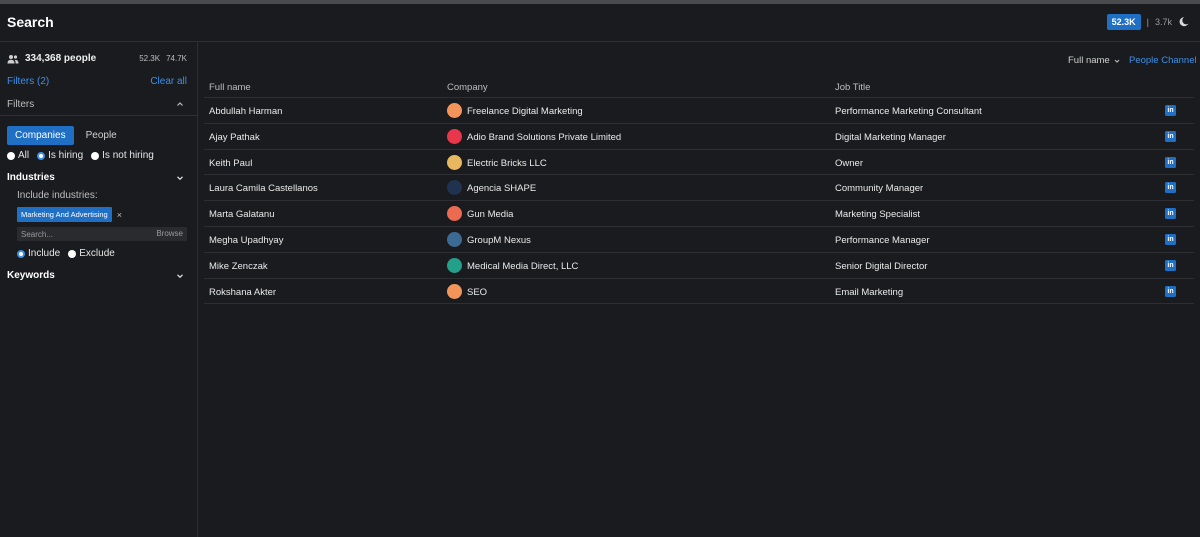 The width and height of the screenshot is (1200, 537). Describe the element at coordinates (81, 234) in the screenshot. I see `industry-search-input` at that location.